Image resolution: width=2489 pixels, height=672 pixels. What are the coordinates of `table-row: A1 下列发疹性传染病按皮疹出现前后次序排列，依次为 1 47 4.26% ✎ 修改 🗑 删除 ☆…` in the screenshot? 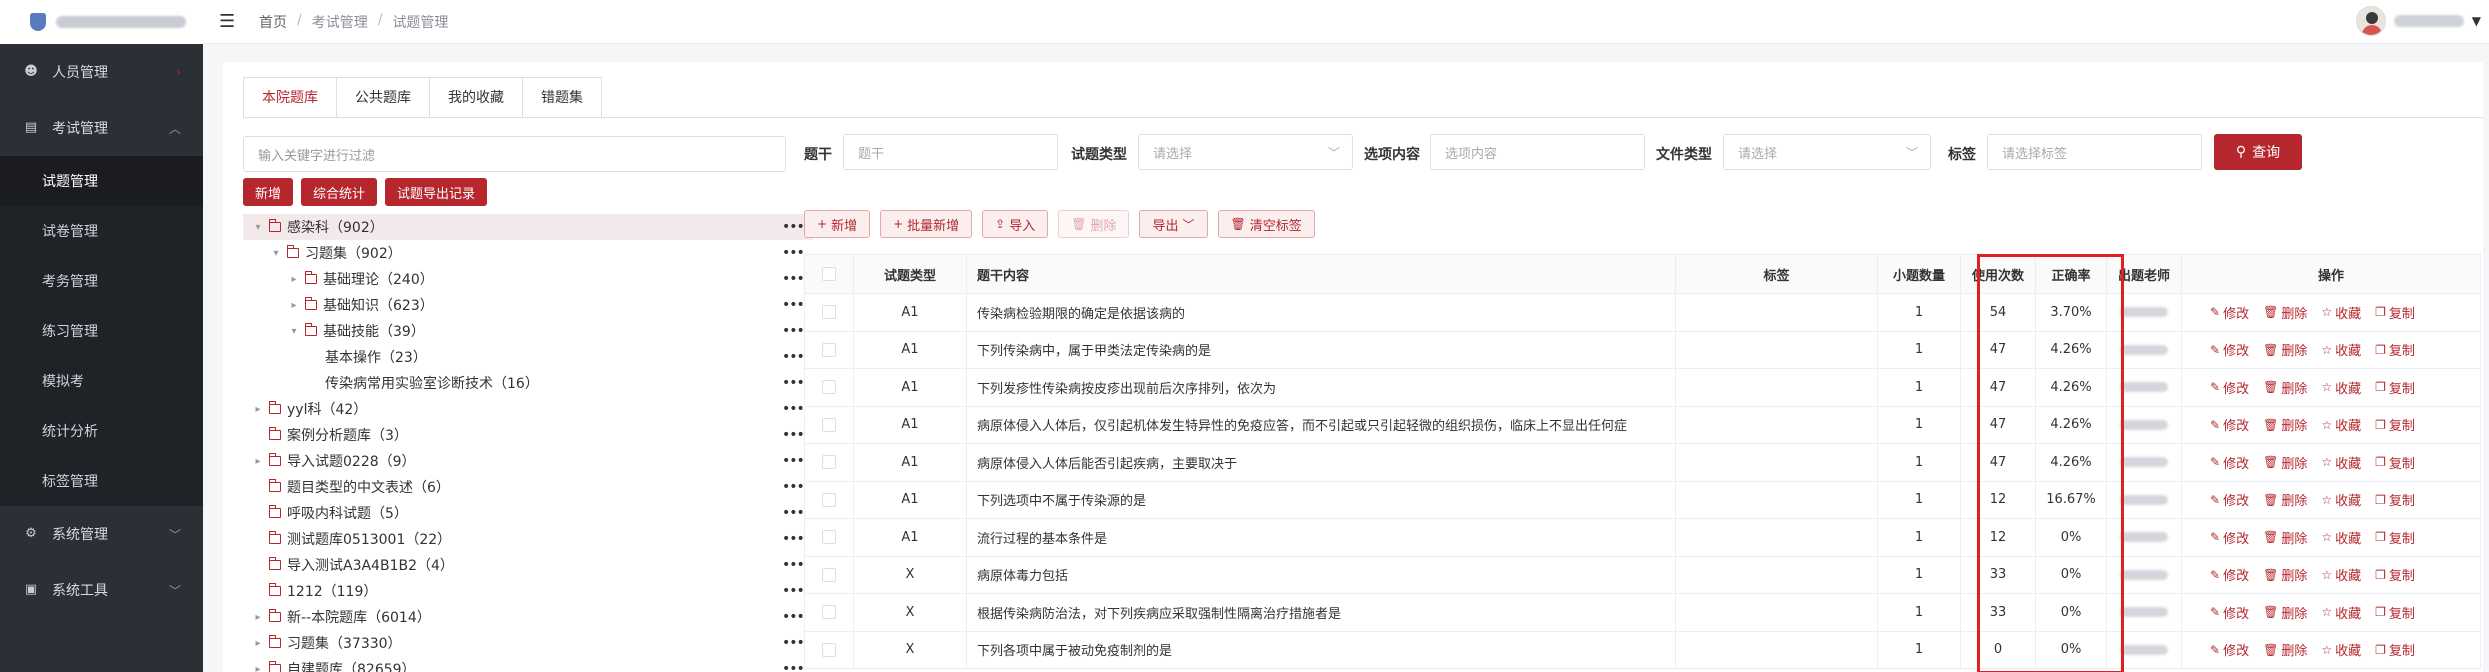 It's located at (1642, 387).